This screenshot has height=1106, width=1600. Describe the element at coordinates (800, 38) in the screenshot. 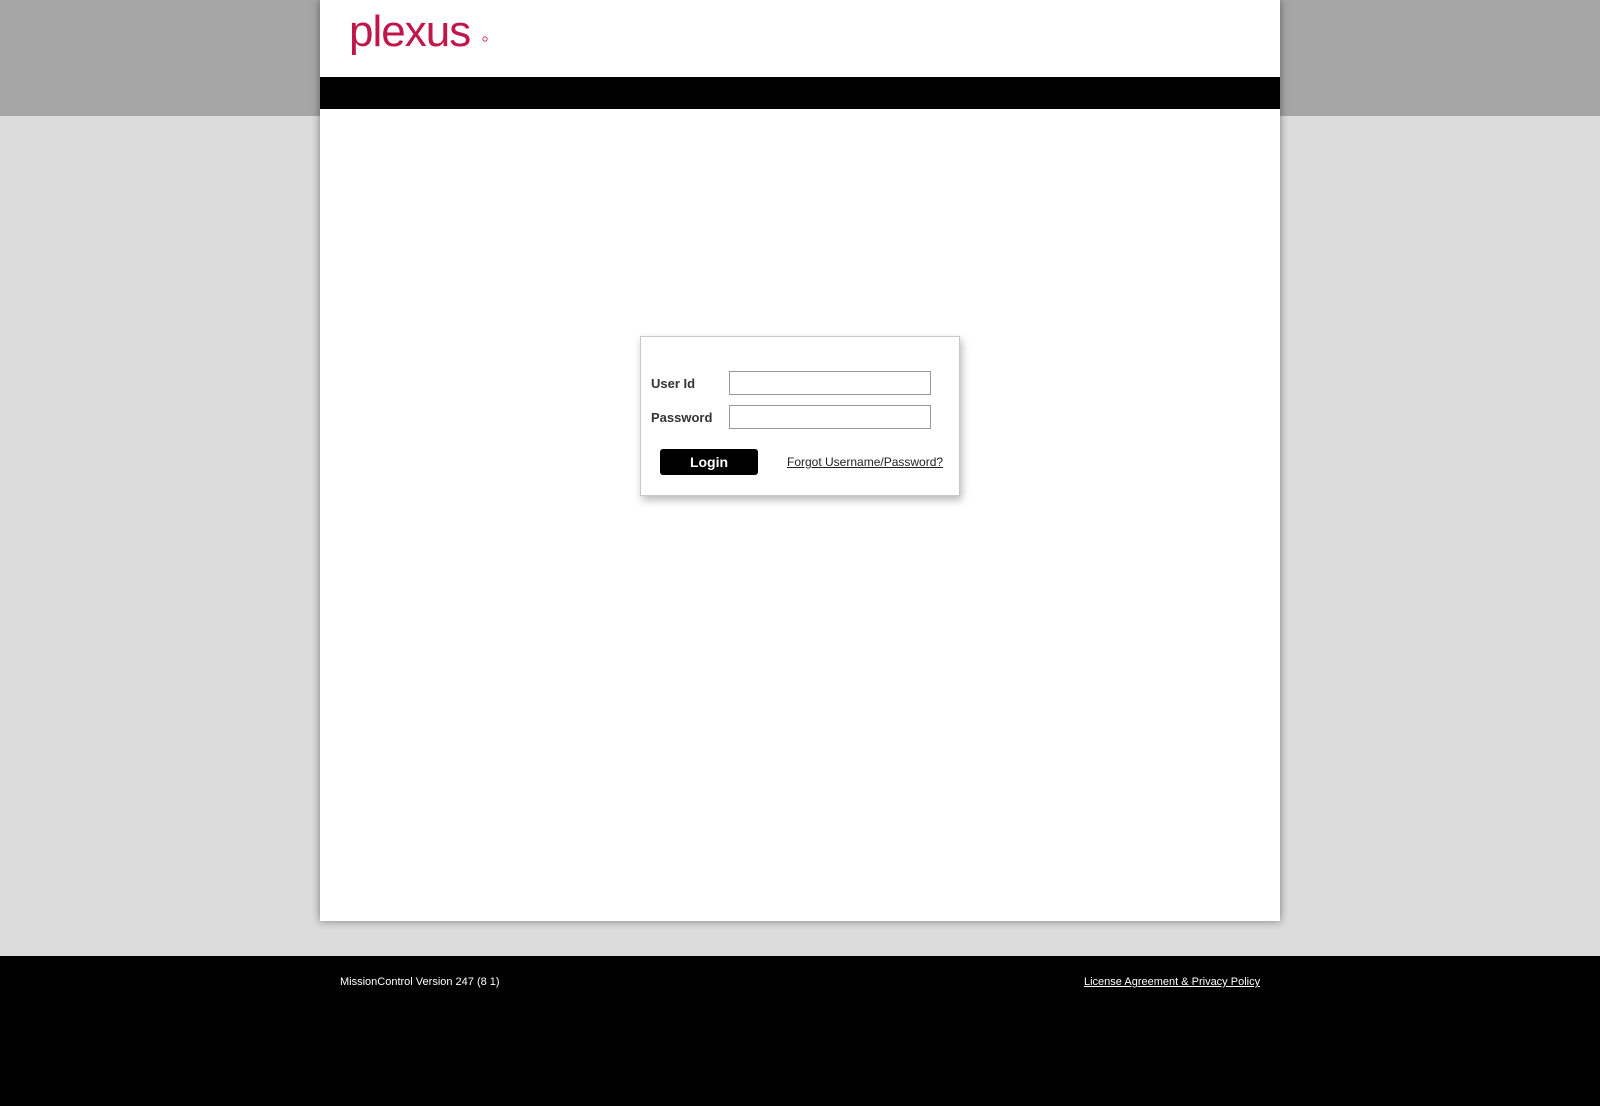

I see `header: plexus` at that location.